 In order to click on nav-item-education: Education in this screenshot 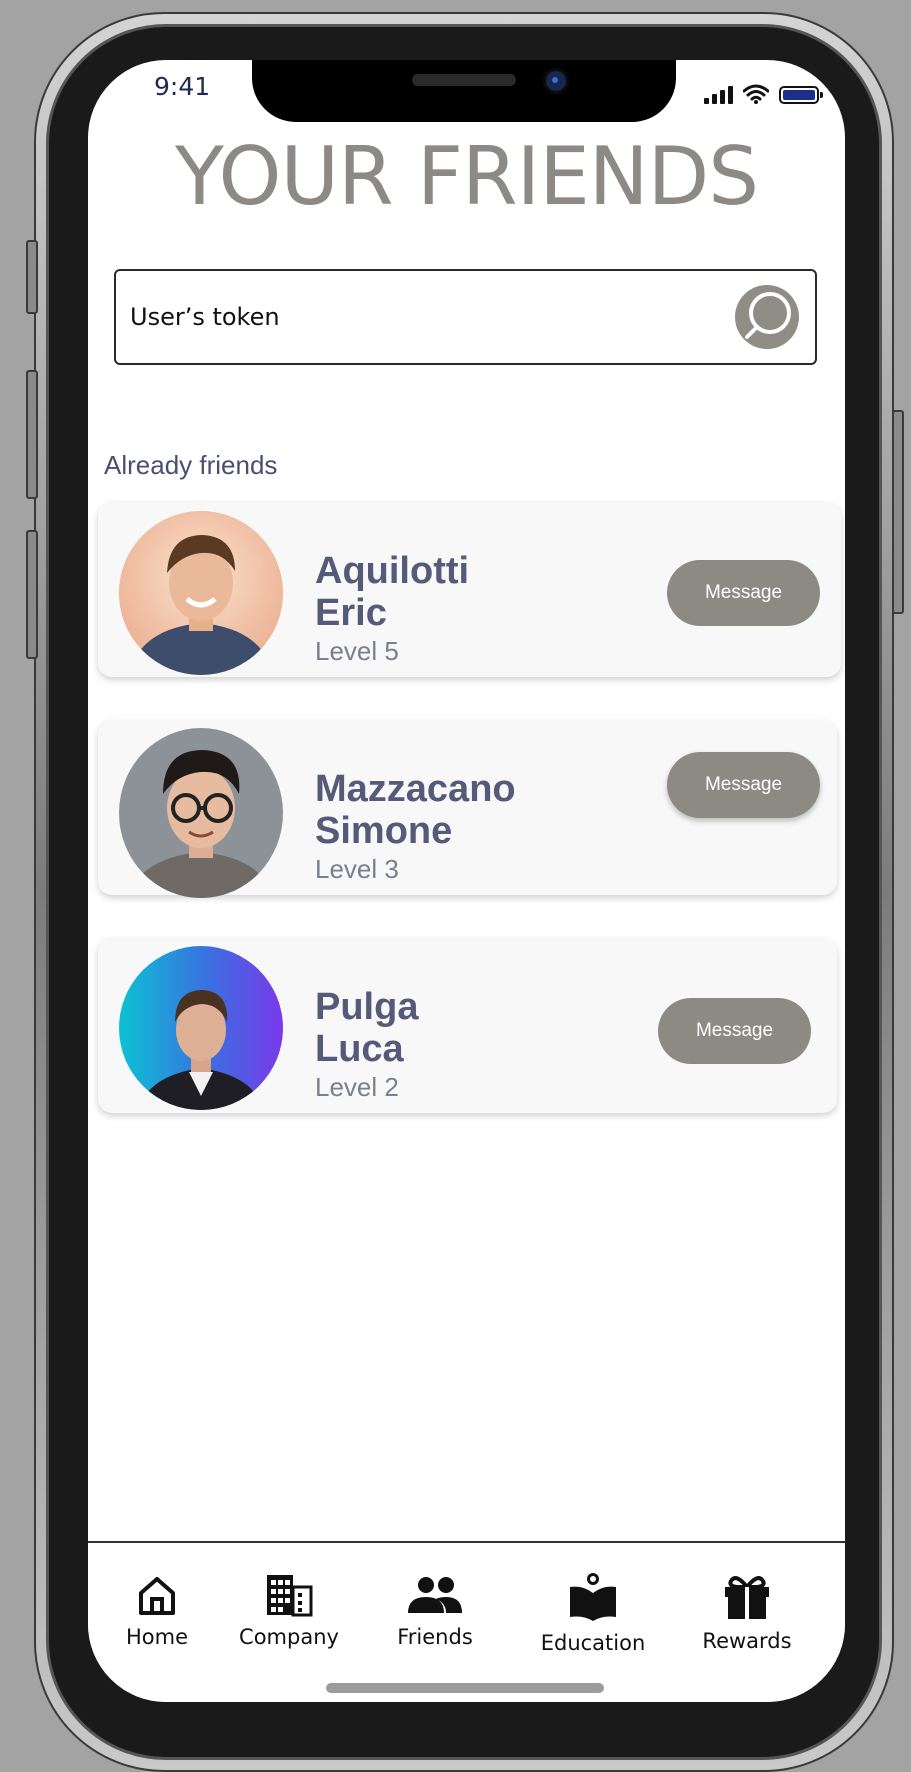, I will do `click(593, 1614)`.